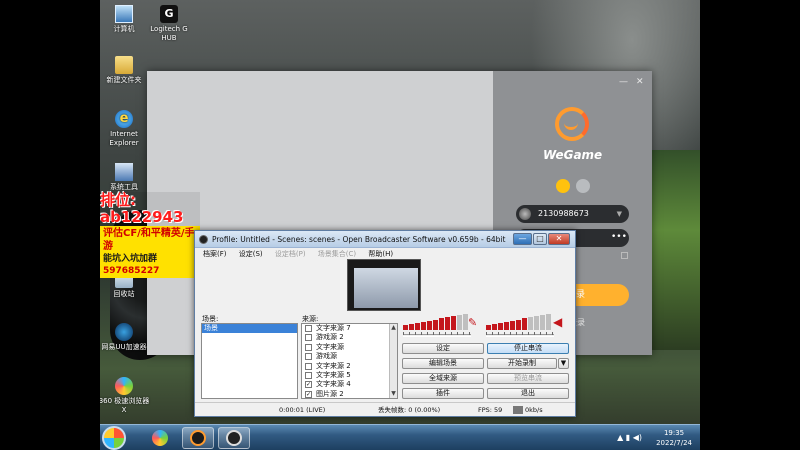 This screenshot has width=800, height=450. Describe the element at coordinates (557, 322) in the screenshot. I see `mic-icon: ◀` at that location.